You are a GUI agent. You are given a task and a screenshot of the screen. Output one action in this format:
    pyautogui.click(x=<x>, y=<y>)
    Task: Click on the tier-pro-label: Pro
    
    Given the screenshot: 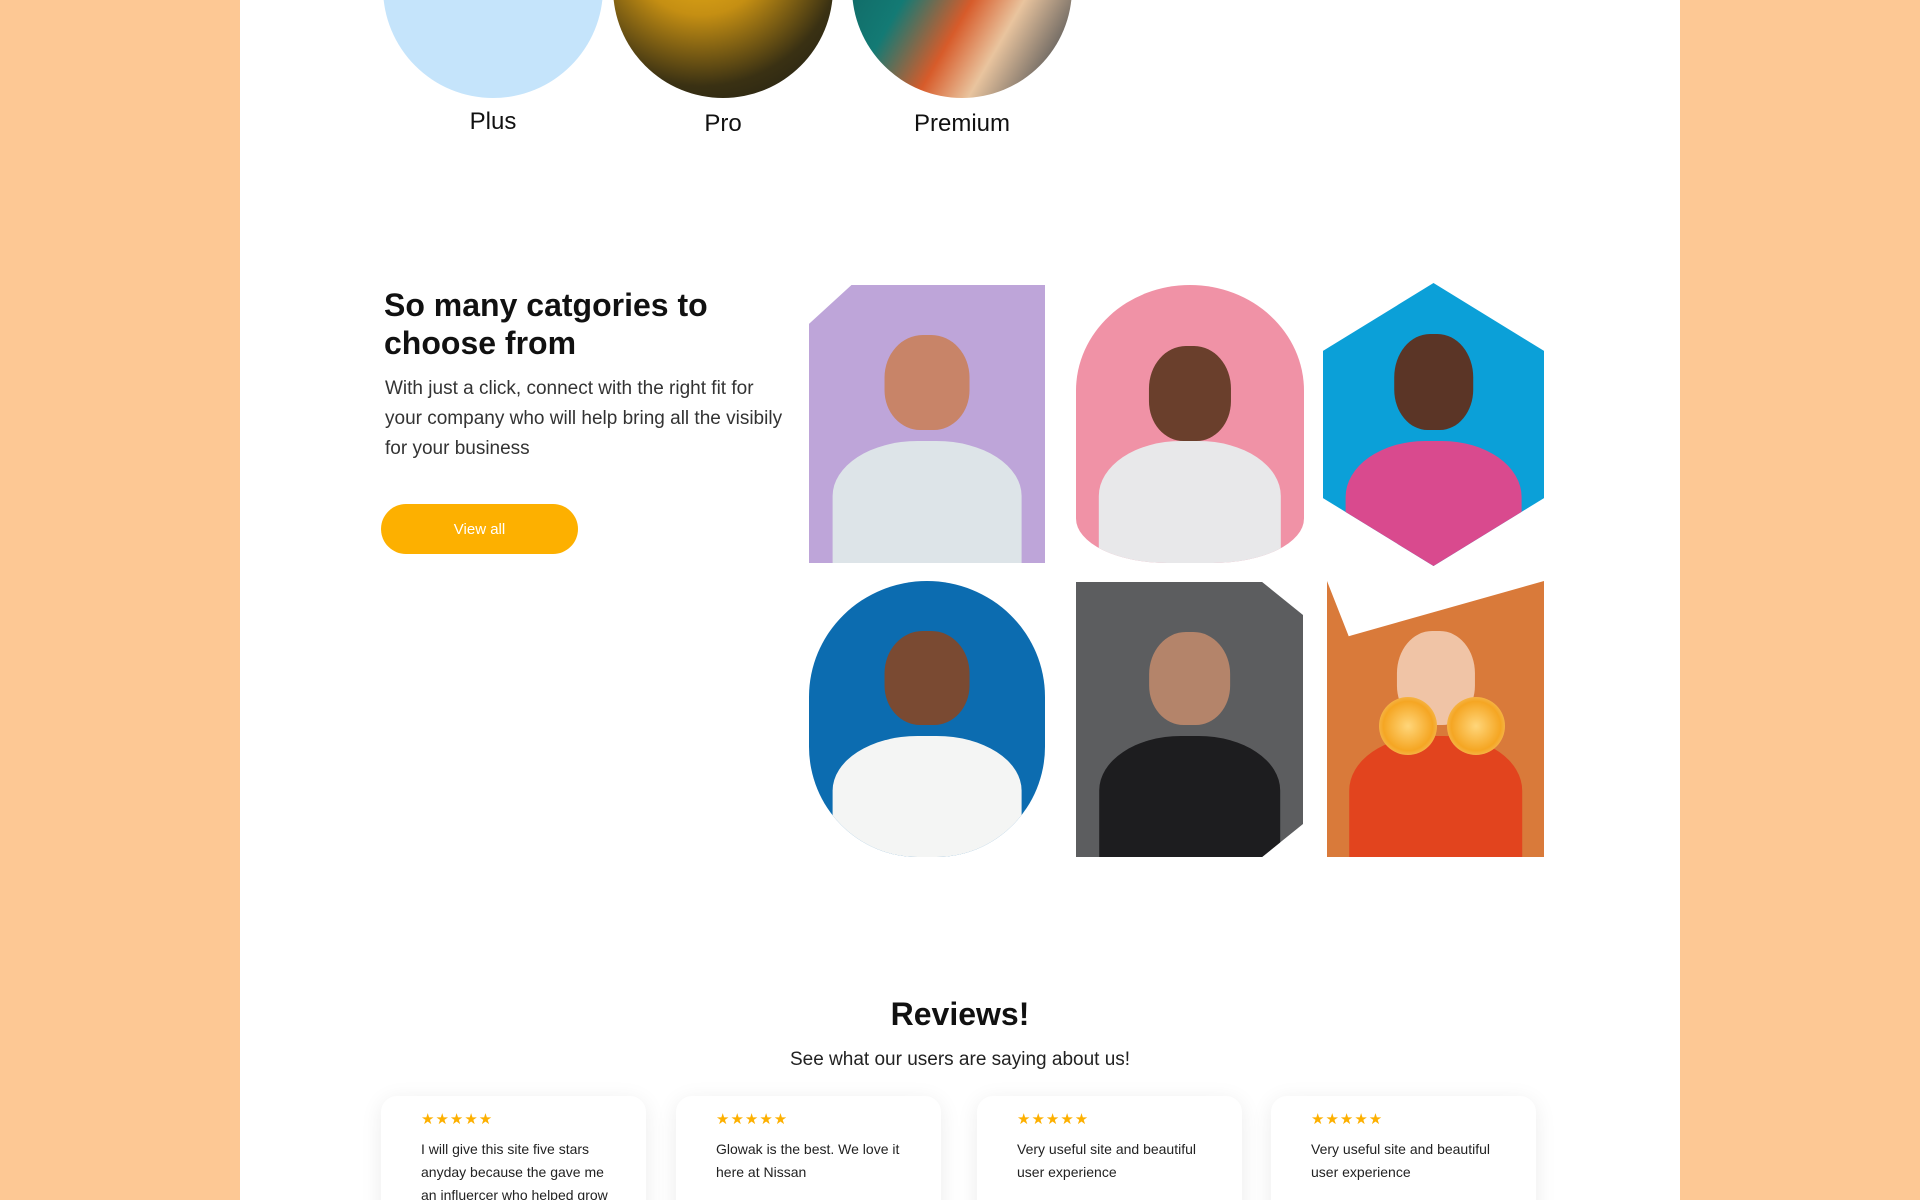 What is the action you would take?
    pyautogui.click(x=723, y=123)
    